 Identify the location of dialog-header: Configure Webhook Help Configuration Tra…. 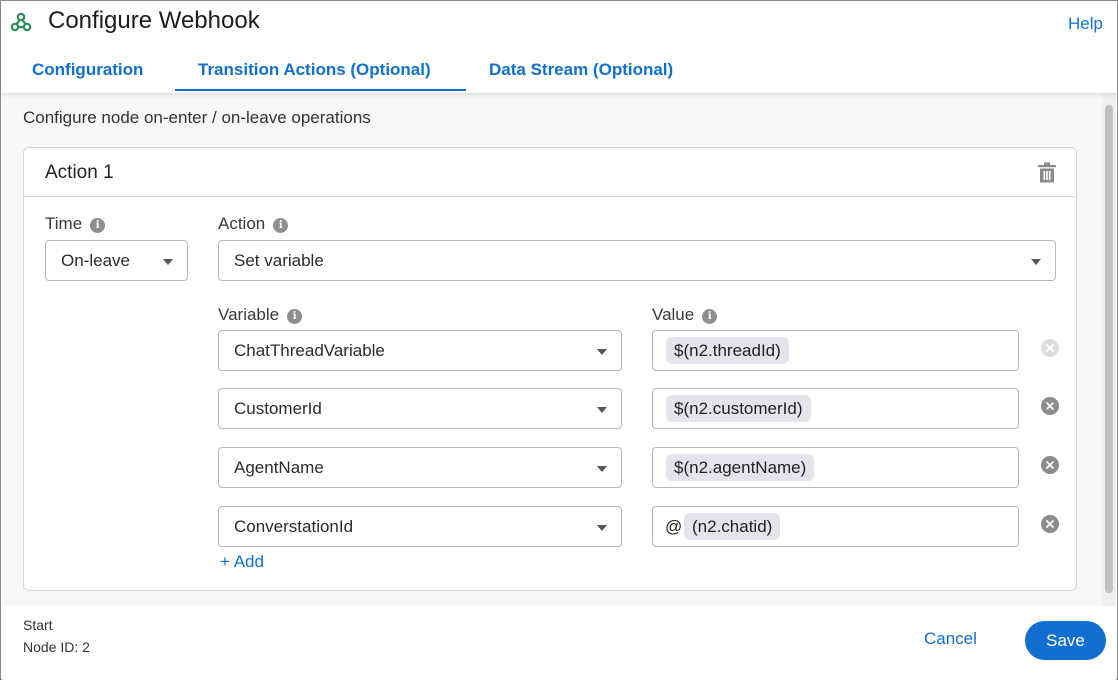
(559, 47).